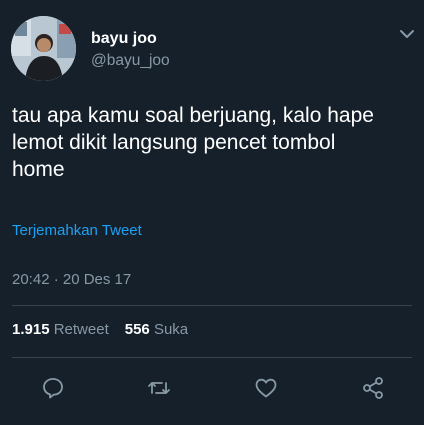 Image resolution: width=424 pixels, height=425 pixels. I want to click on like-count-link: 556 Suka, so click(156, 330).